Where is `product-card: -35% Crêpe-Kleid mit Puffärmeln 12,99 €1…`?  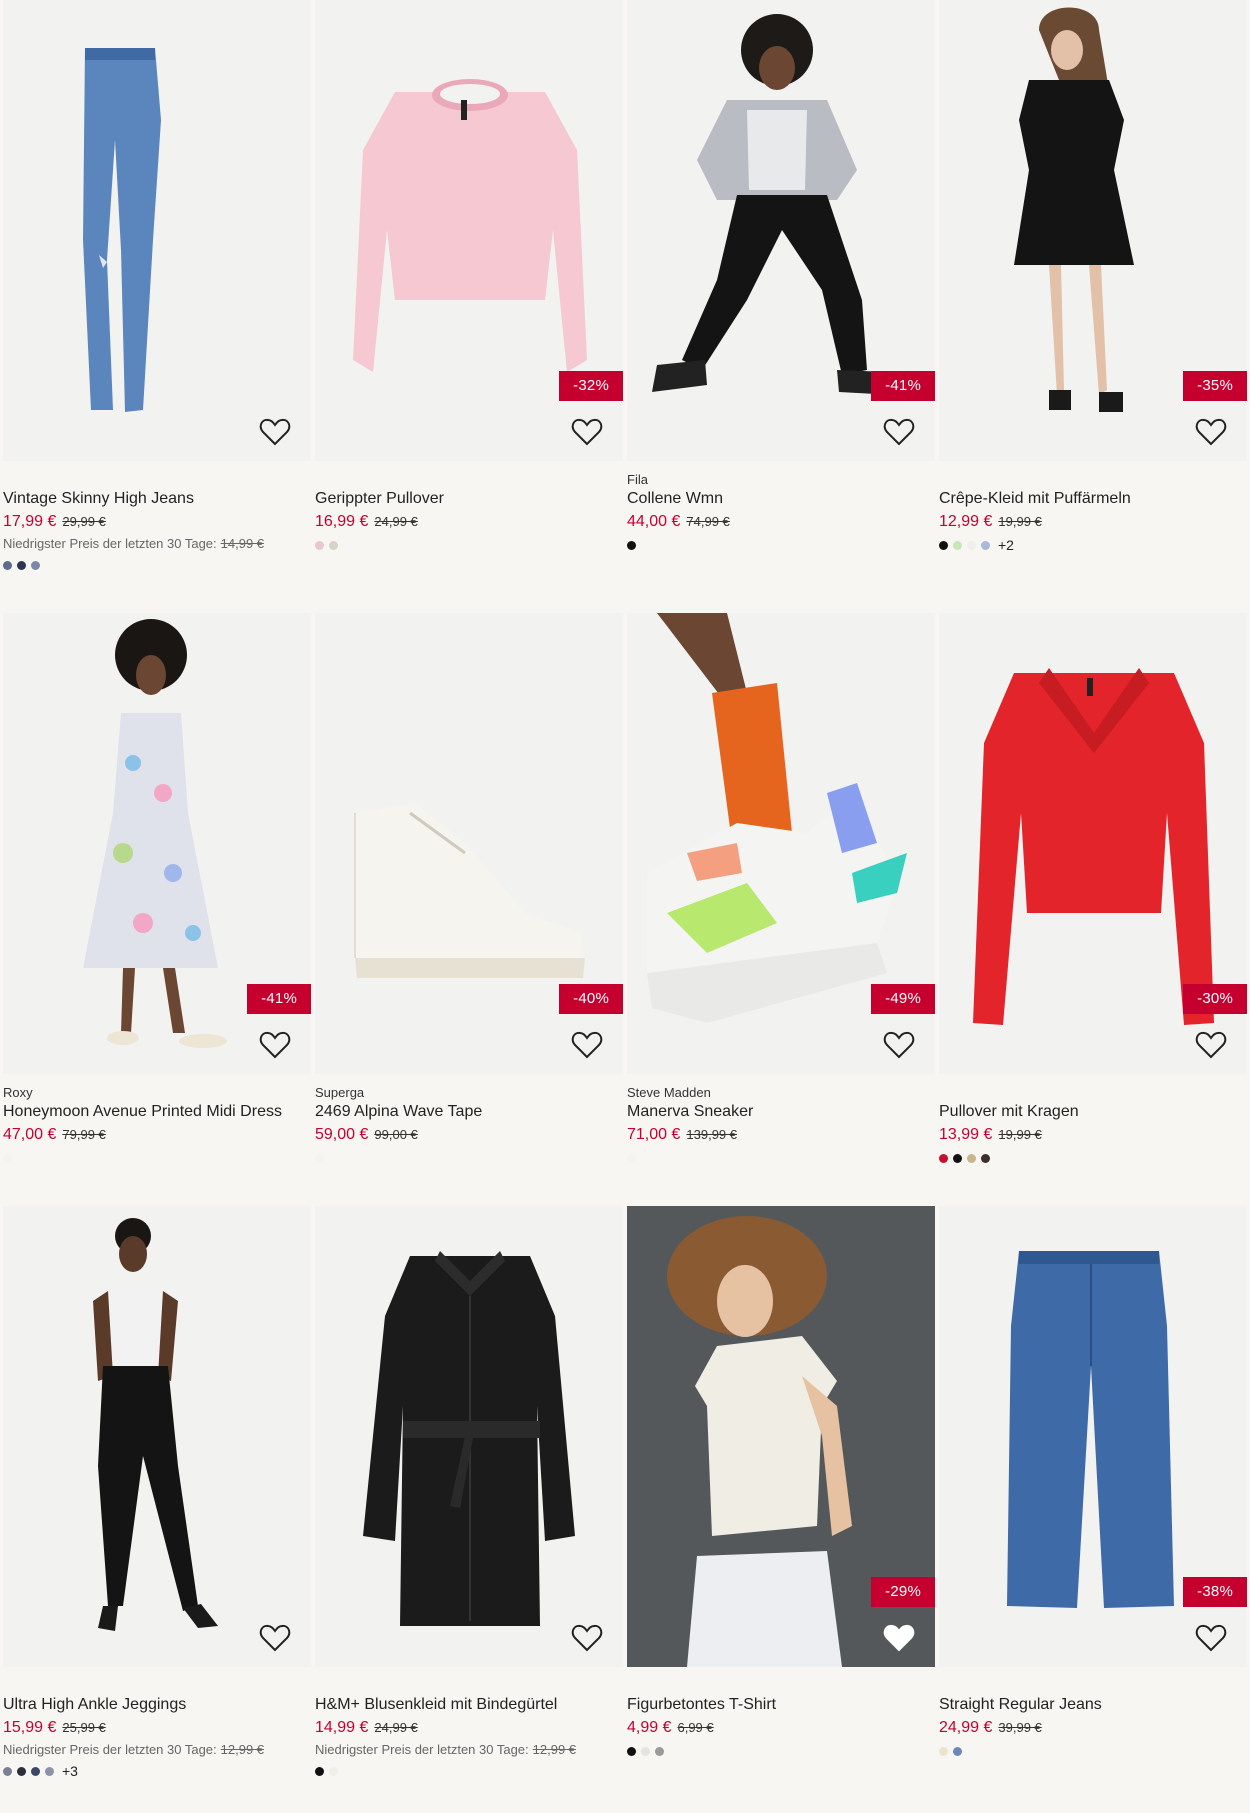
product-card: -35% Crêpe-Kleid mit Puffärmeln 12,99 €1… is located at coordinates (1093, 278).